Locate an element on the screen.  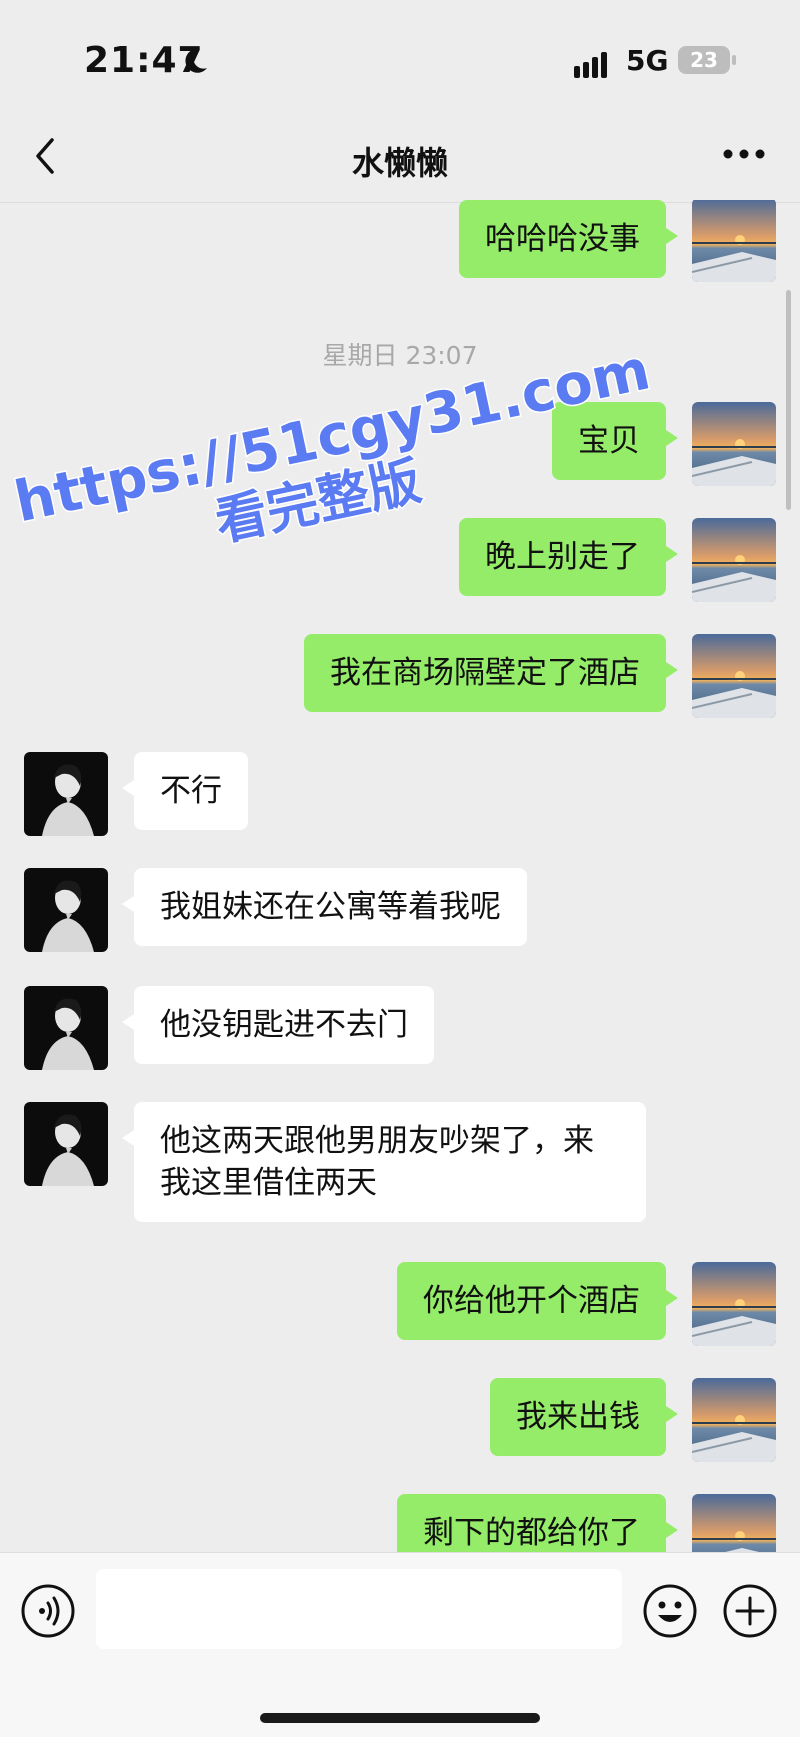
message-bubble-sent: 你给他开个酒店 is located at coordinates (537, 1301).